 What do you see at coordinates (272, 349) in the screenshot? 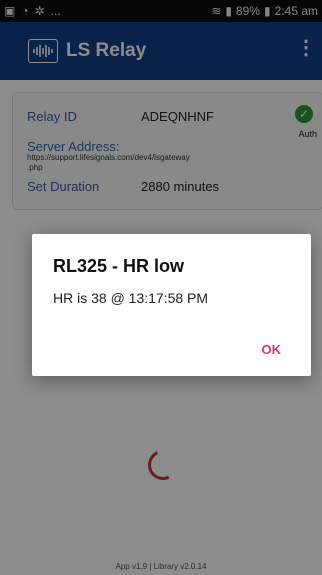
I see `ok-button: OK` at bounding box center [272, 349].